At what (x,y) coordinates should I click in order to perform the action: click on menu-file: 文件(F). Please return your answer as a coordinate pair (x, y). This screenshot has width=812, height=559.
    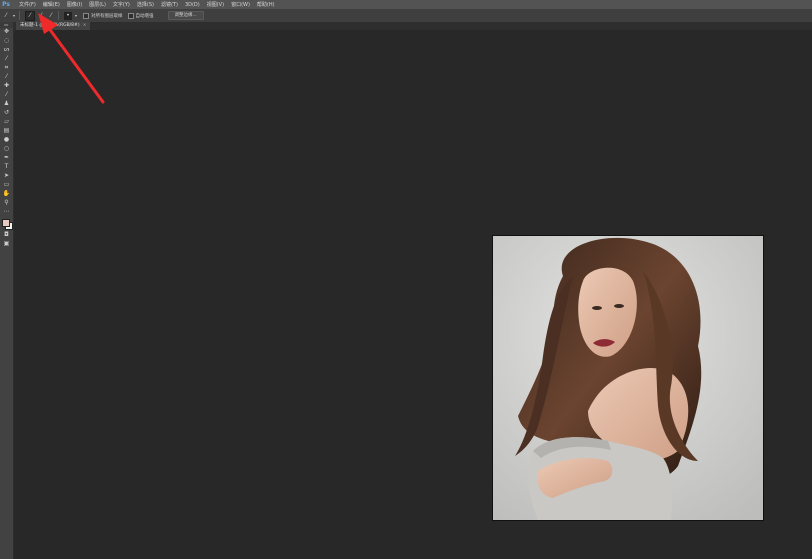
    Looking at the image, I should click on (27, 4).